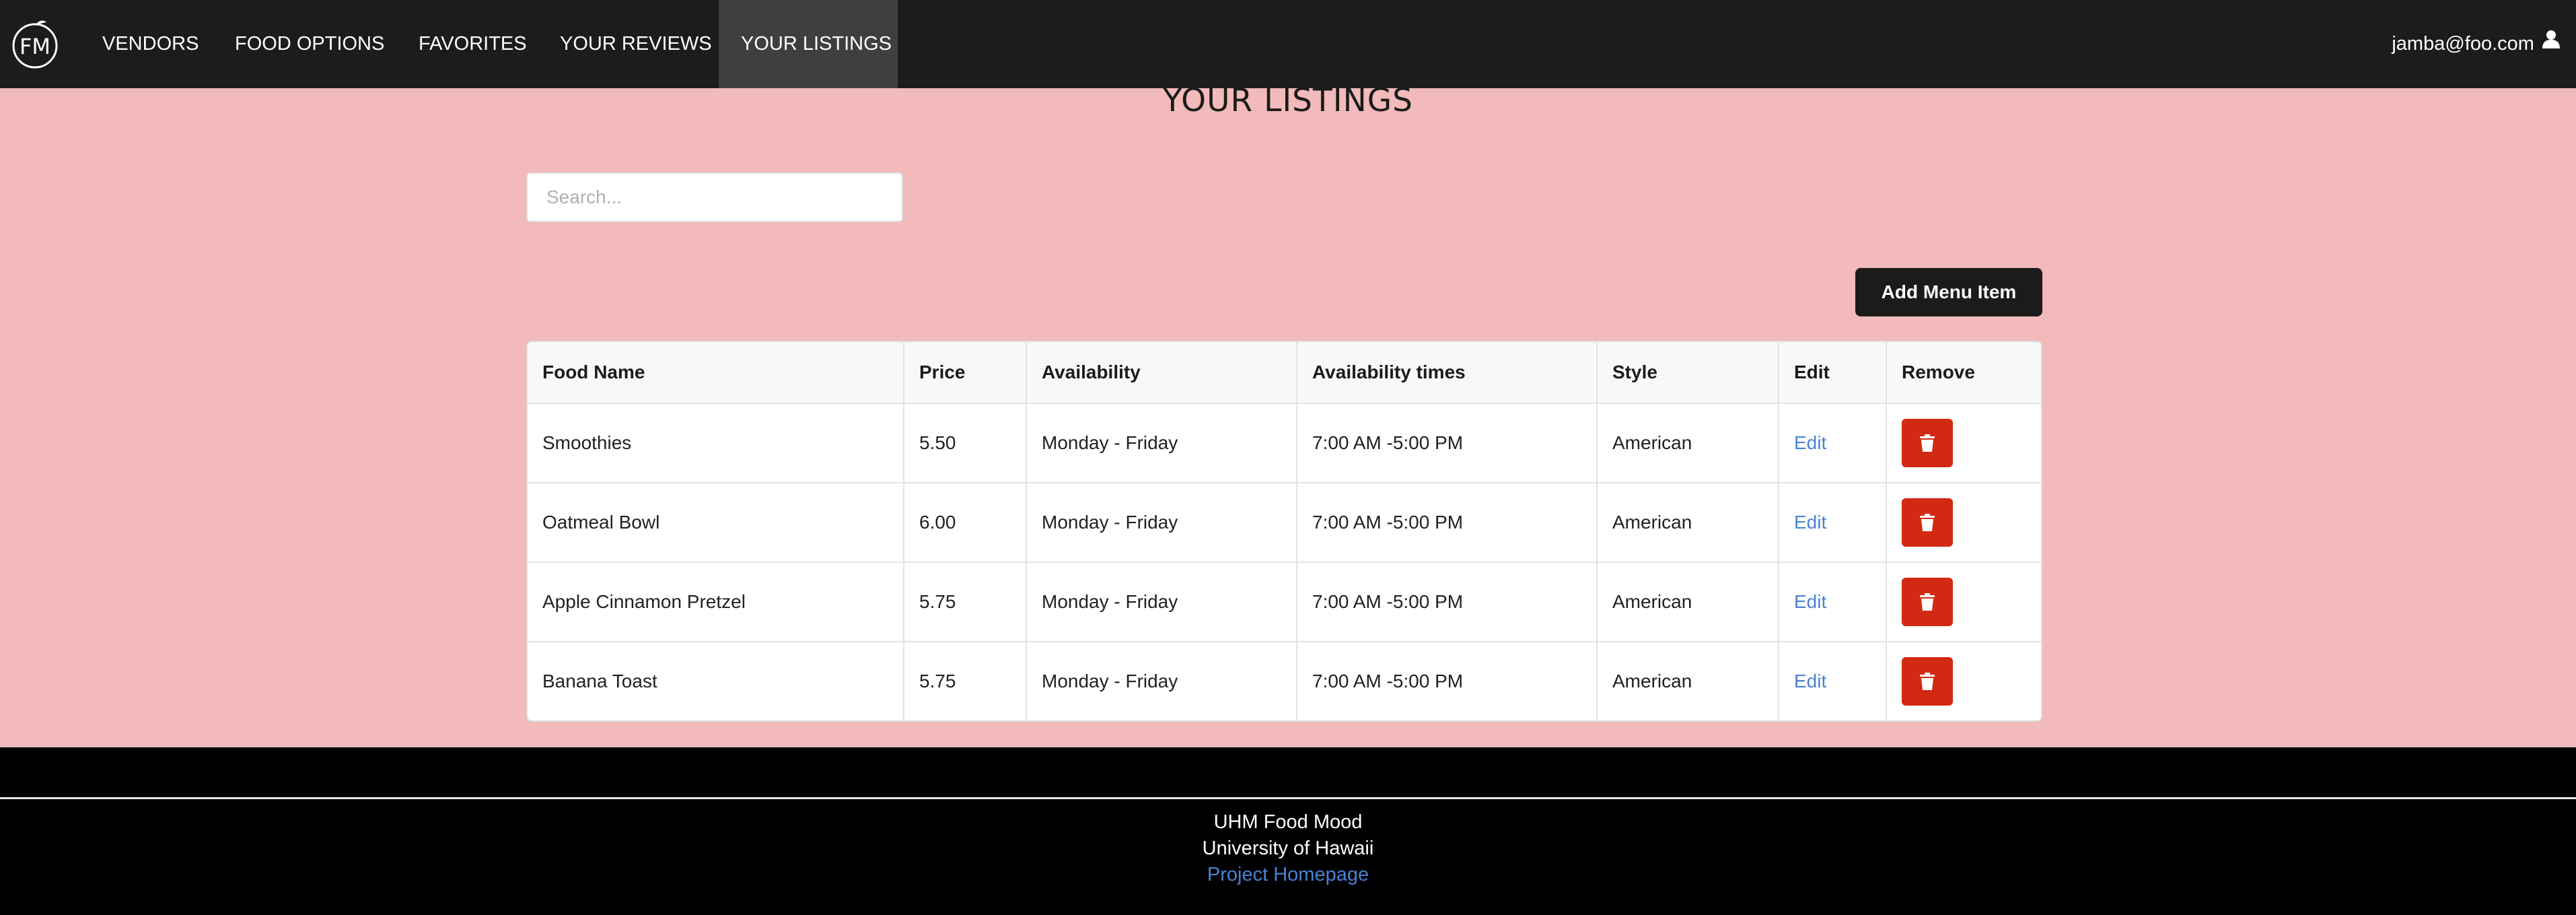 The image size is (2576, 915). I want to click on footer-university: University of Hawaii, so click(1288, 848).